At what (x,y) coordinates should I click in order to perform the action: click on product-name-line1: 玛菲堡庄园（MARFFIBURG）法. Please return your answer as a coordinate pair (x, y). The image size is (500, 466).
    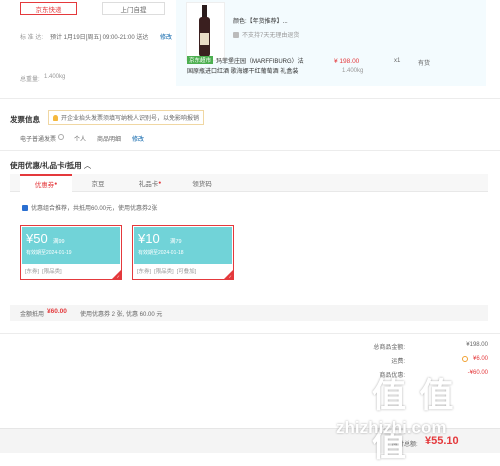
    Looking at the image, I should click on (260, 60).